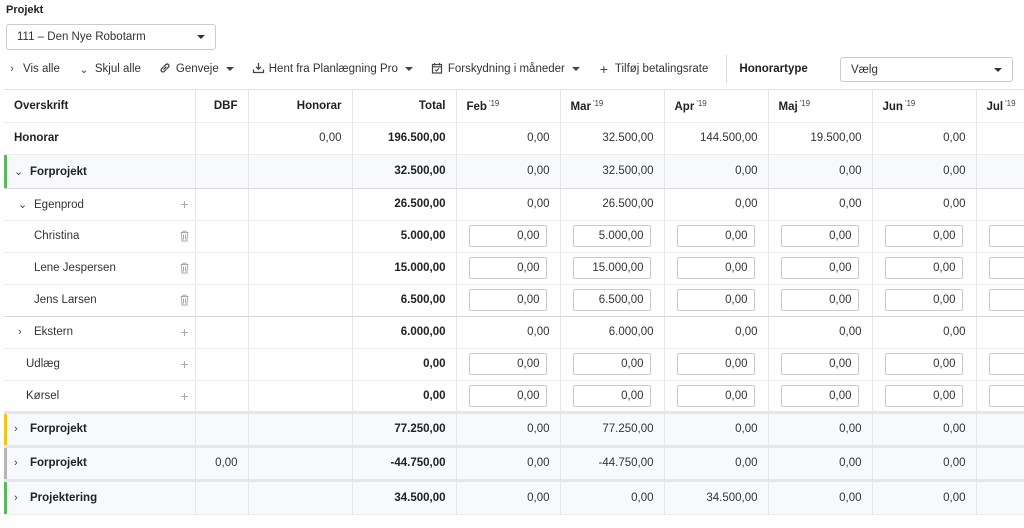 Image resolution: width=1024 pixels, height=528 pixels. Describe the element at coordinates (612, 332) in the screenshot. I see `month-value: 6.000,00` at that location.